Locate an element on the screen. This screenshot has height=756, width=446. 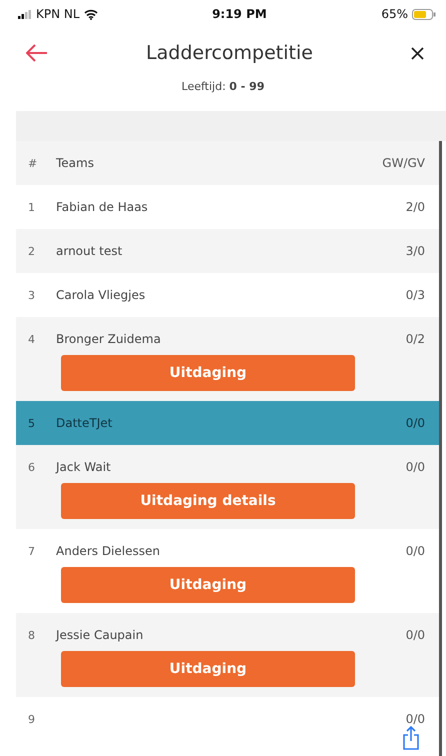
wifi-icon is located at coordinates (91, 14).